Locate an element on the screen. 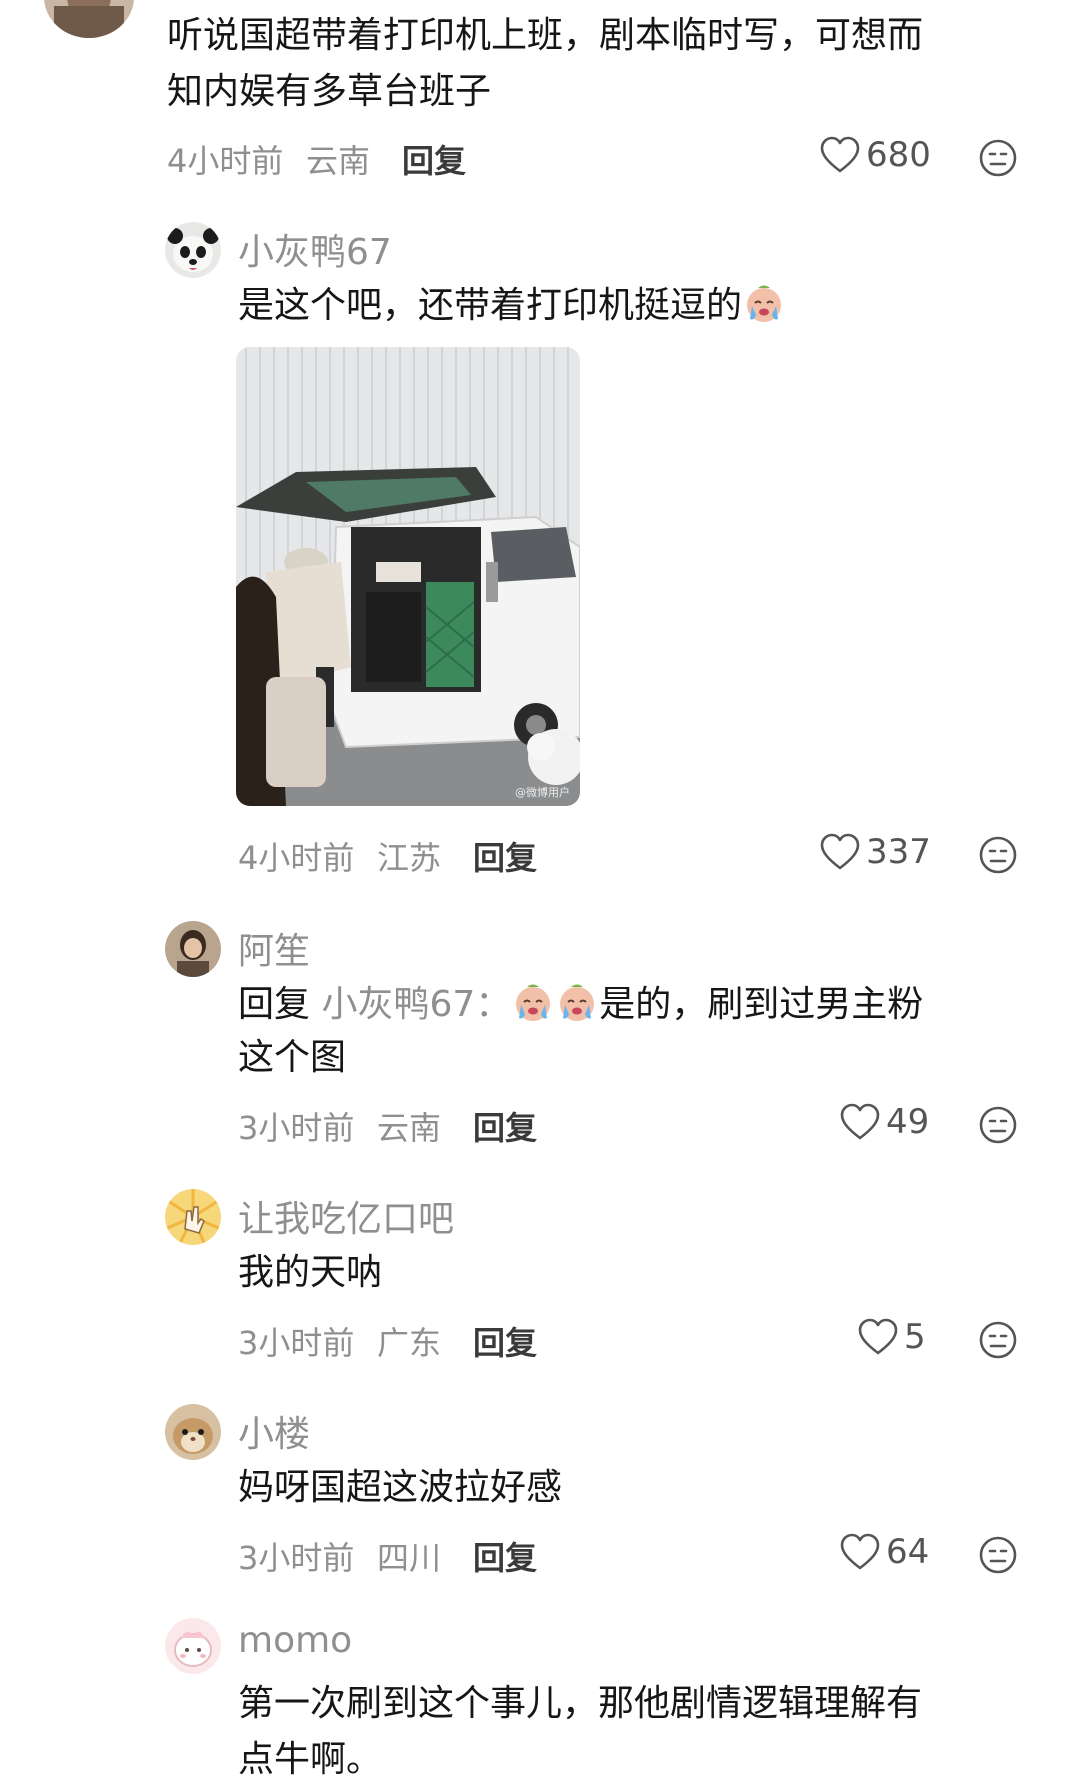  comment-body: 是这个吧，还带着打印机挺逗的 is located at coordinates (512, 306).